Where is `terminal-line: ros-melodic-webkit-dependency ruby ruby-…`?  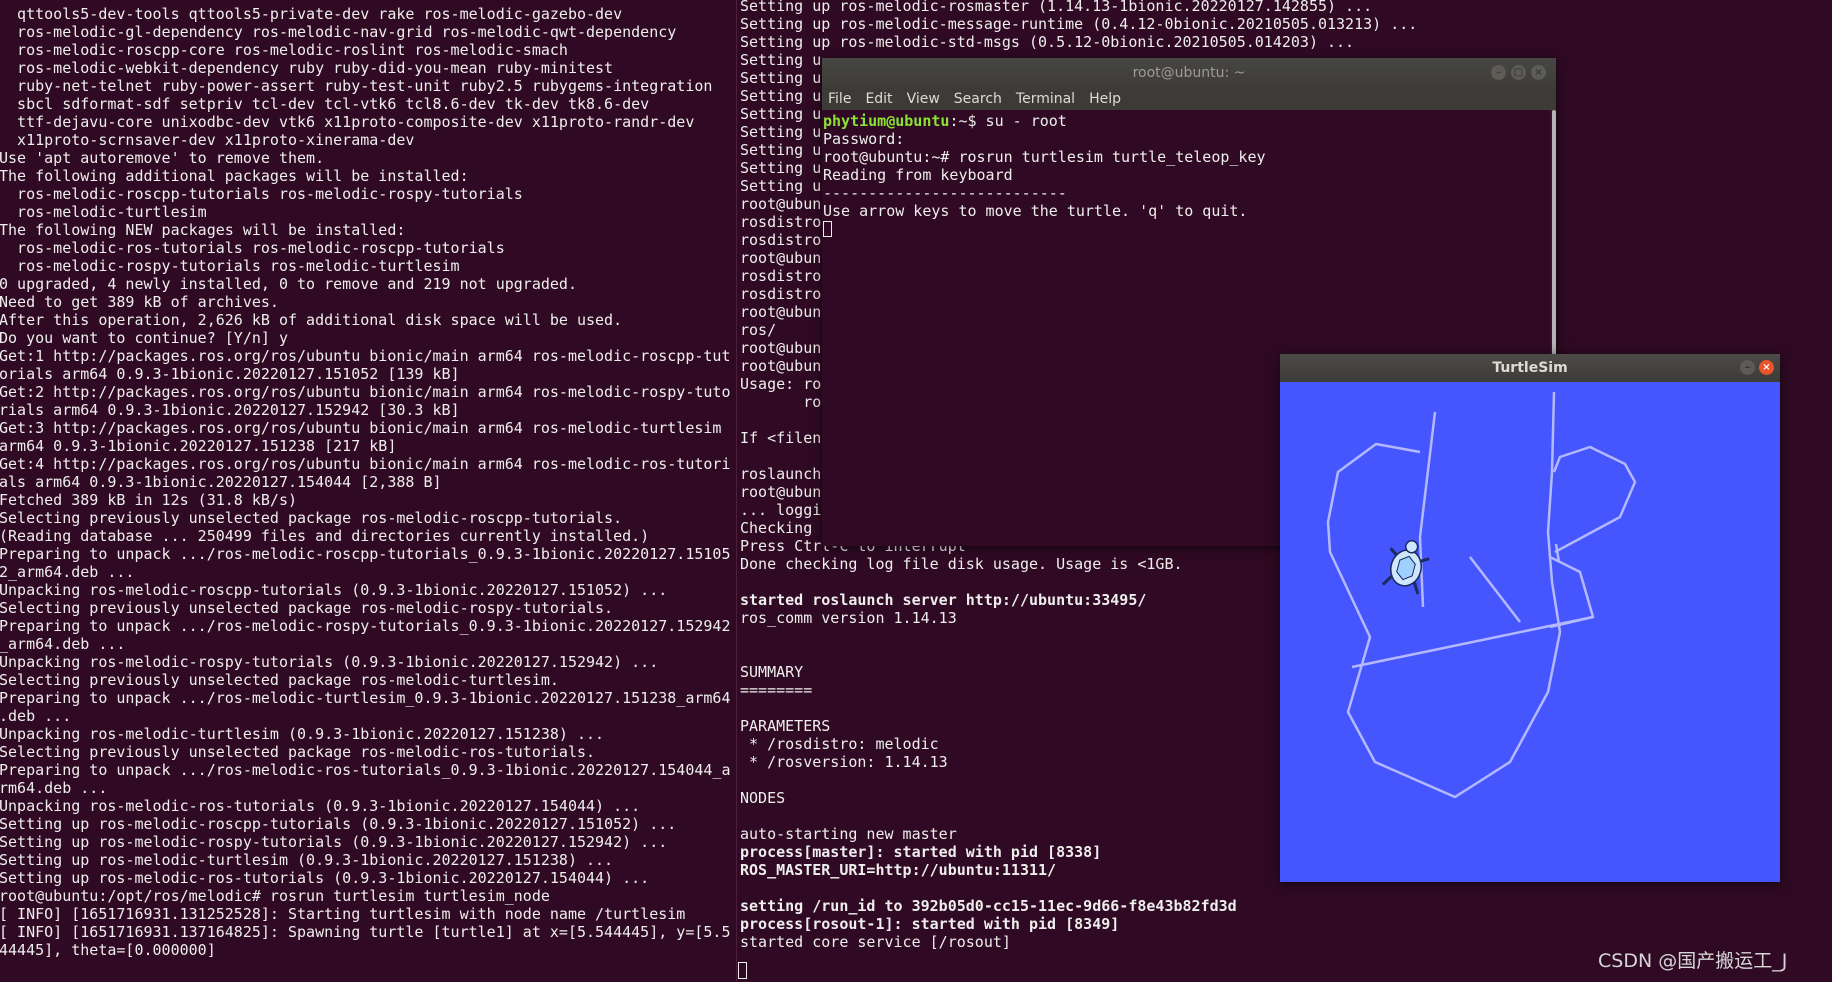 terminal-line: ros-melodic-webkit-dependency ruby ruby-… is located at coordinates (307, 68).